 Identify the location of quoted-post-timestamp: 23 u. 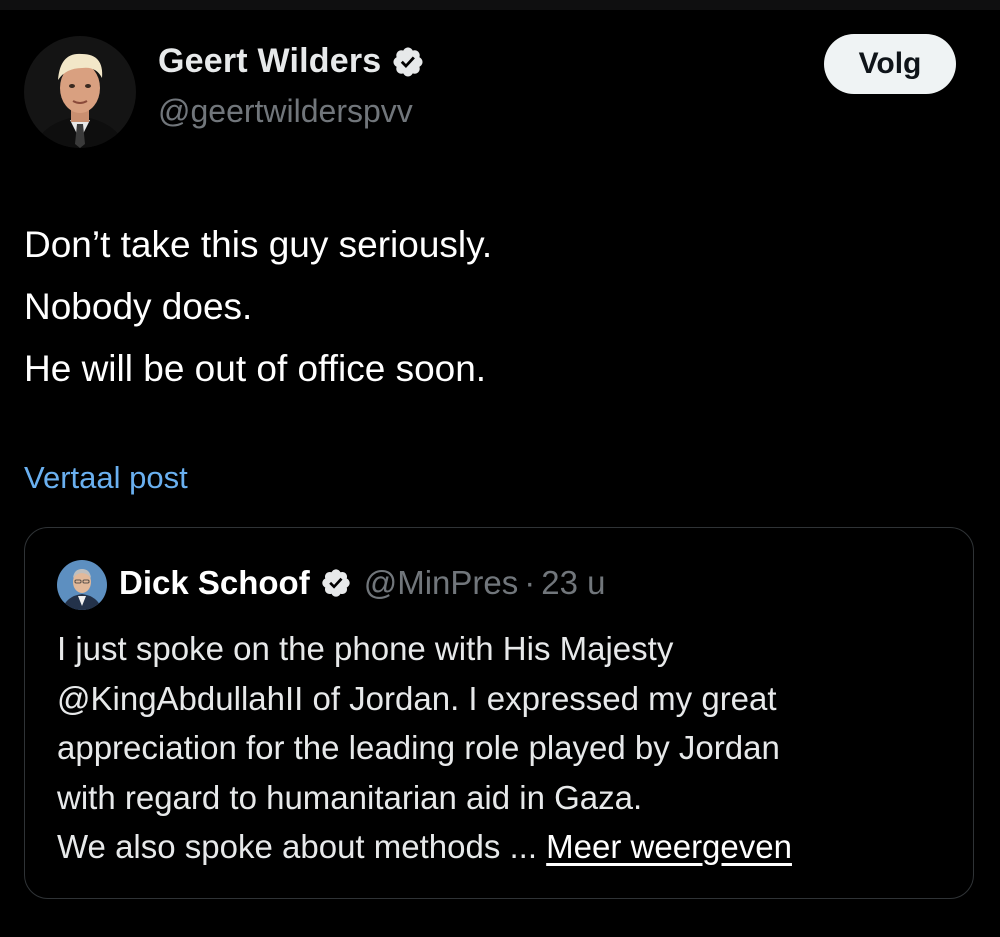
(573, 583).